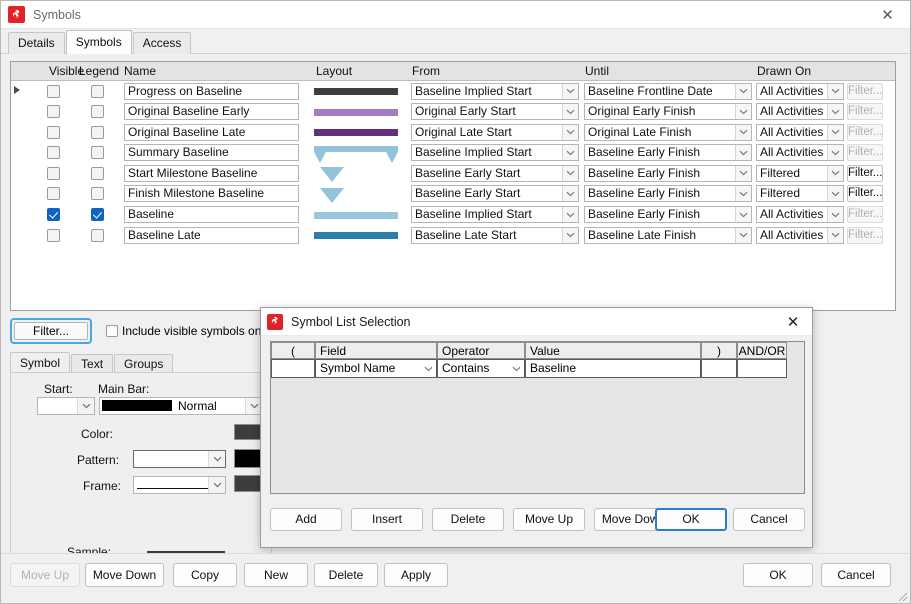 This screenshot has height=604, width=911. What do you see at coordinates (613, 350) in the screenshot?
I see `criteria-column-header: Value` at bounding box center [613, 350].